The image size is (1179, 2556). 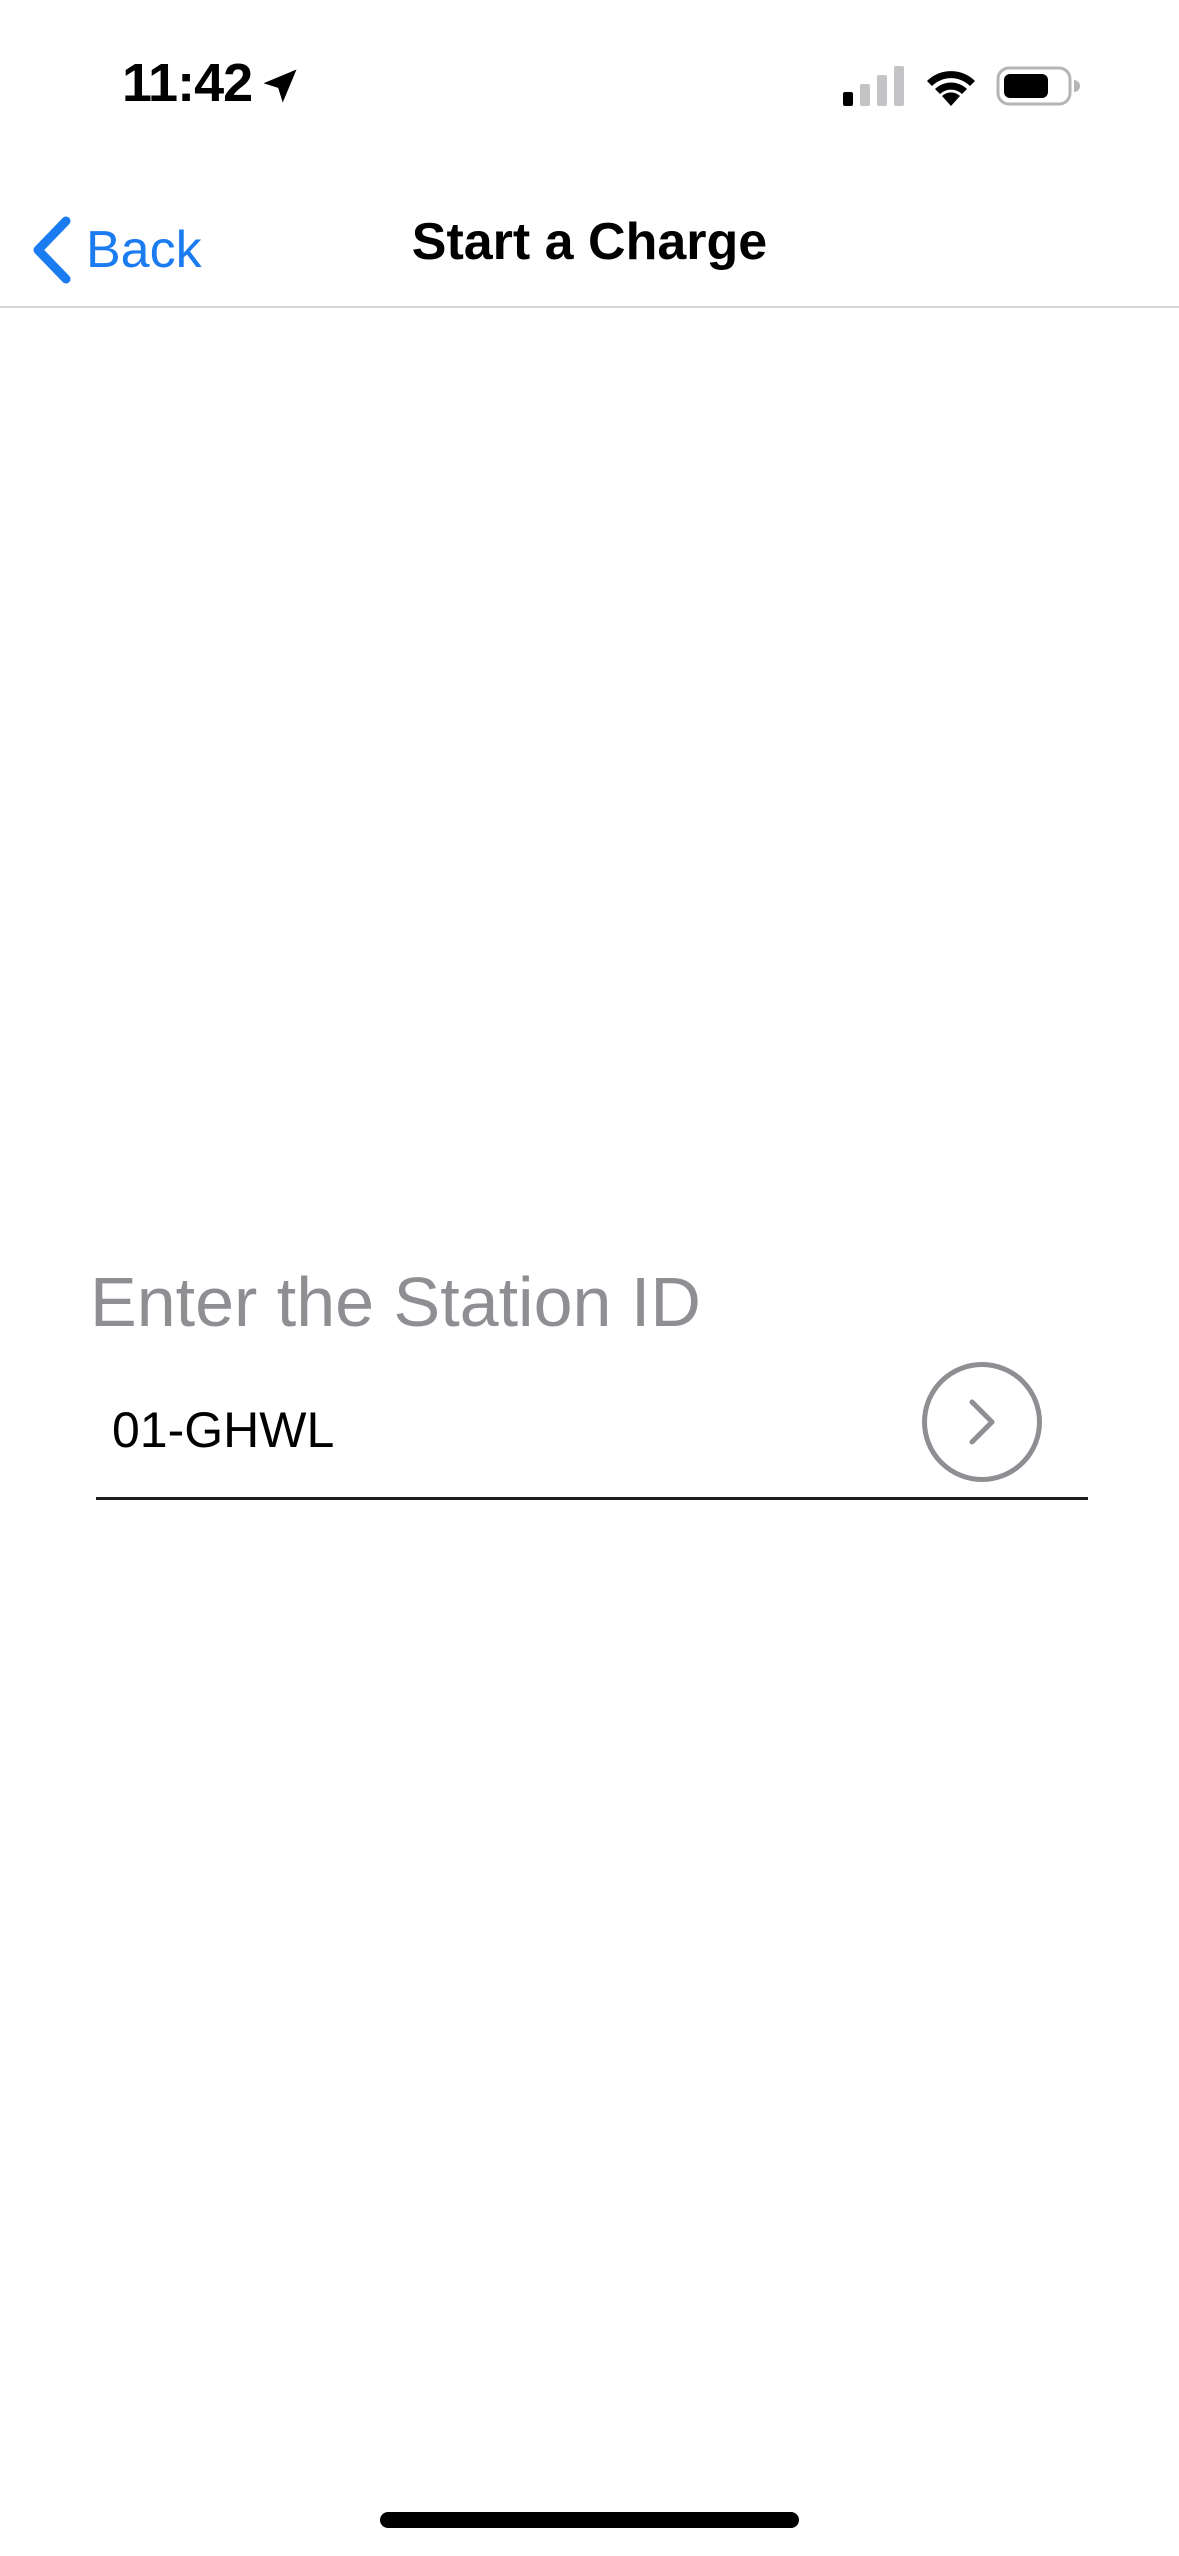 What do you see at coordinates (280, 86) in the screenshot?
I see `location-arrow-icon` at bounding box center [280, 86].